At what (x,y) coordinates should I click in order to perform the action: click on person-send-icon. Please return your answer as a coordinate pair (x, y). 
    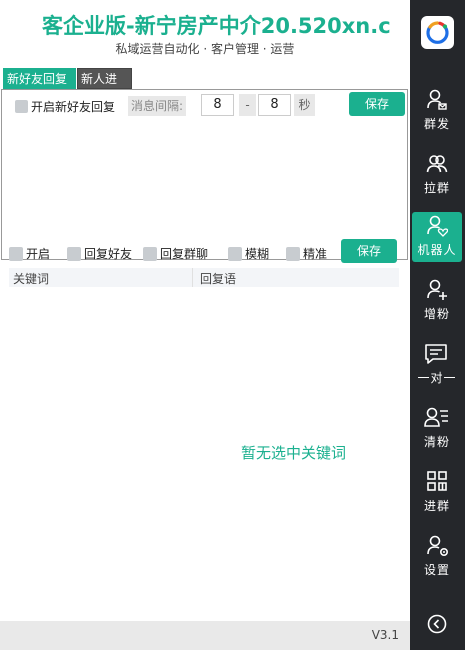
    Looking at the image, I should click on (437, 99).